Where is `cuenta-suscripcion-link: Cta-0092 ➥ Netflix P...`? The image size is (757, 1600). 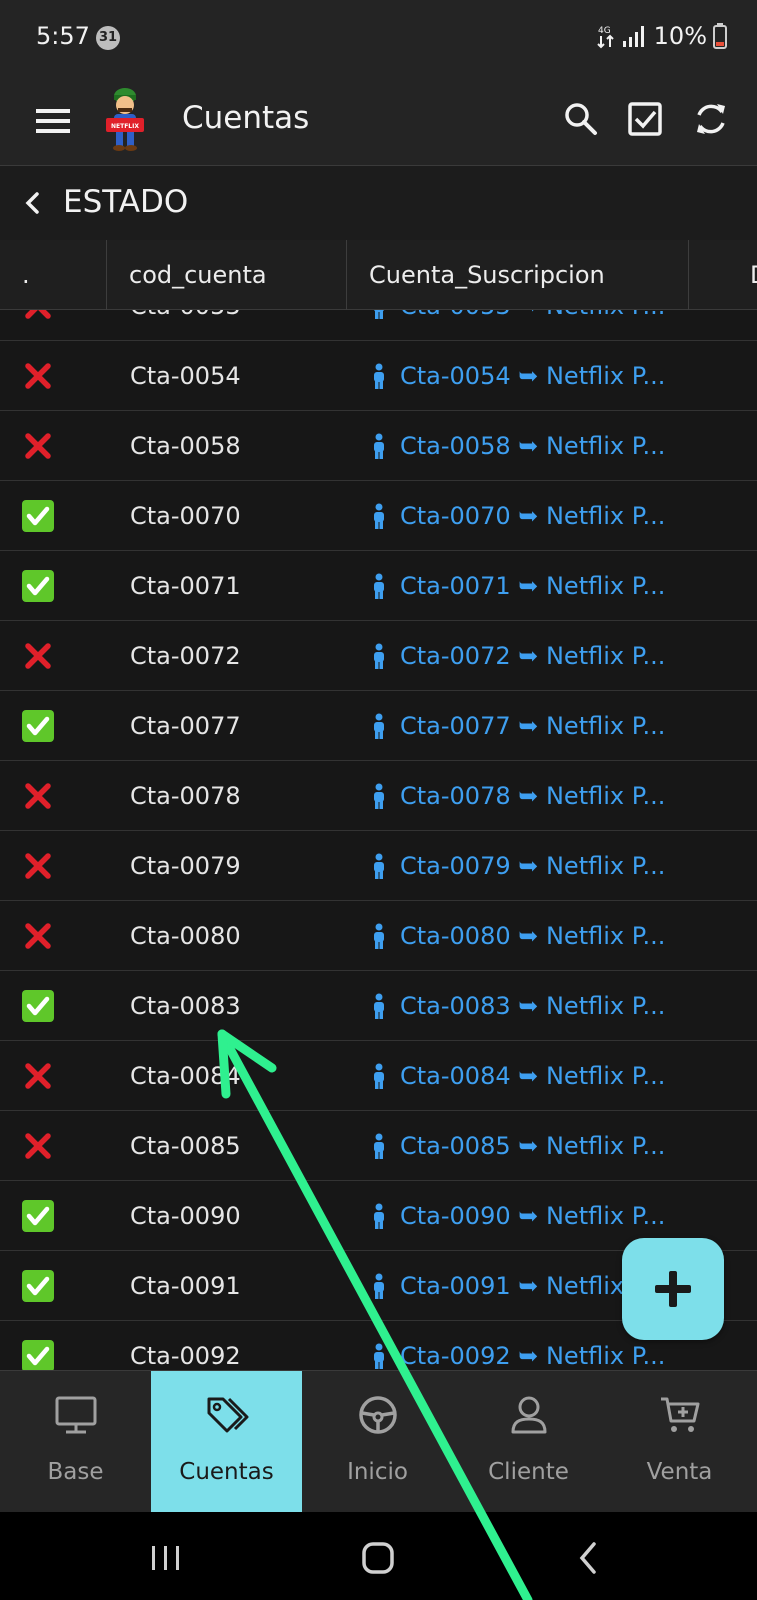
cuenta-suscripcion-link: Cta-0092 ➥ Netflix P... is located at coordinates (517, 1345).